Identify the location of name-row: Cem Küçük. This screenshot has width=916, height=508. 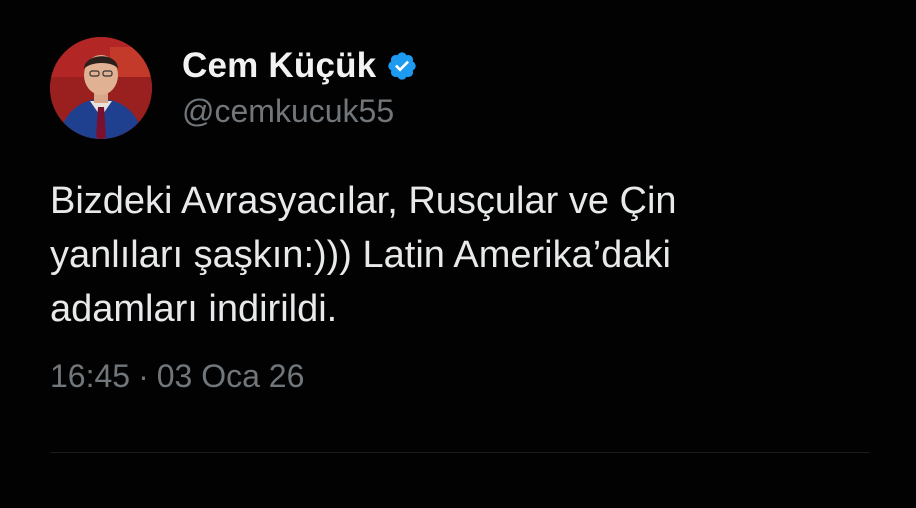
(300, 66).